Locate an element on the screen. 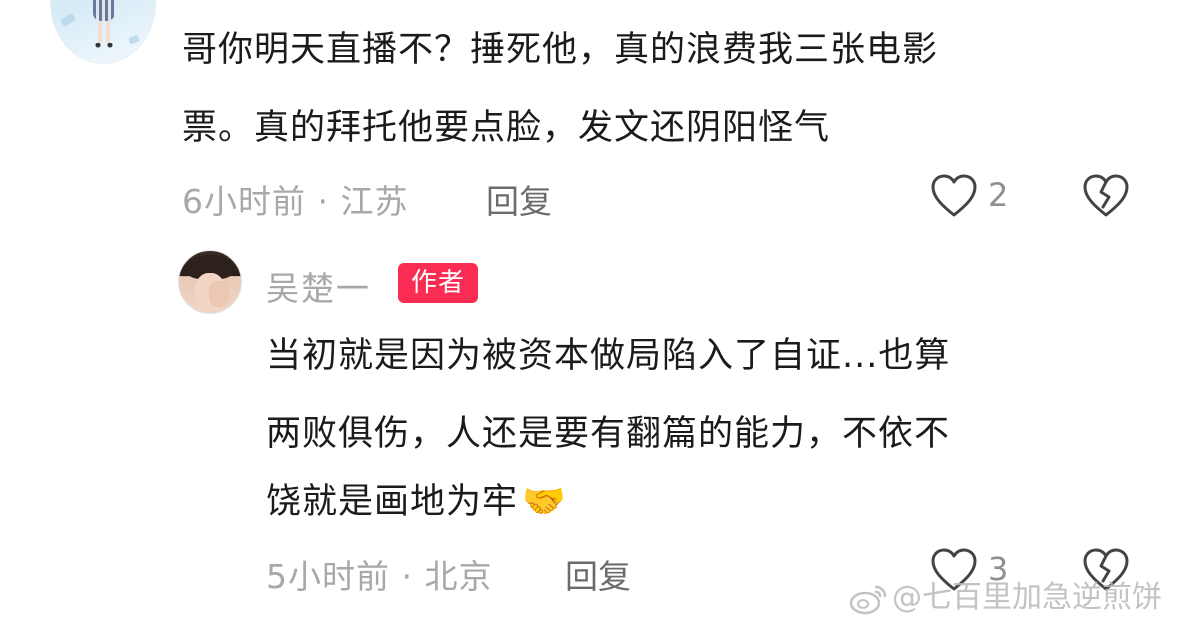 The width and height of the screenshot is (1179, 620). watermark: @七百里加急逆煎饼 is located at coordinates (1005, 594).